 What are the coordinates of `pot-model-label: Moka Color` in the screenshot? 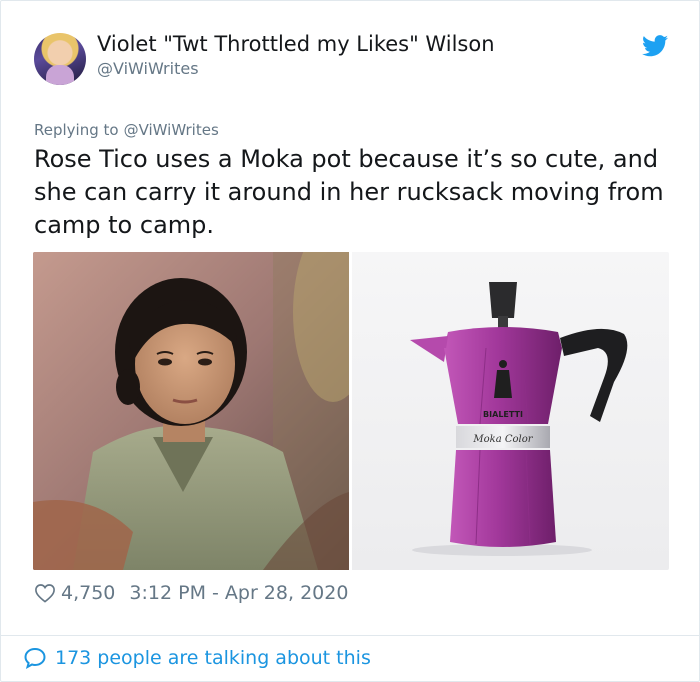 It's located at (502, 439).